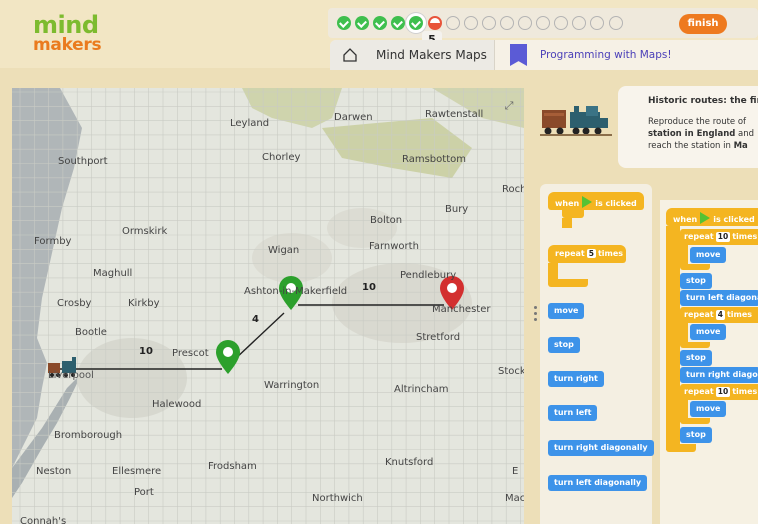  I want to click on script-when-clicked-block: when is clicked, so click(712, 217).